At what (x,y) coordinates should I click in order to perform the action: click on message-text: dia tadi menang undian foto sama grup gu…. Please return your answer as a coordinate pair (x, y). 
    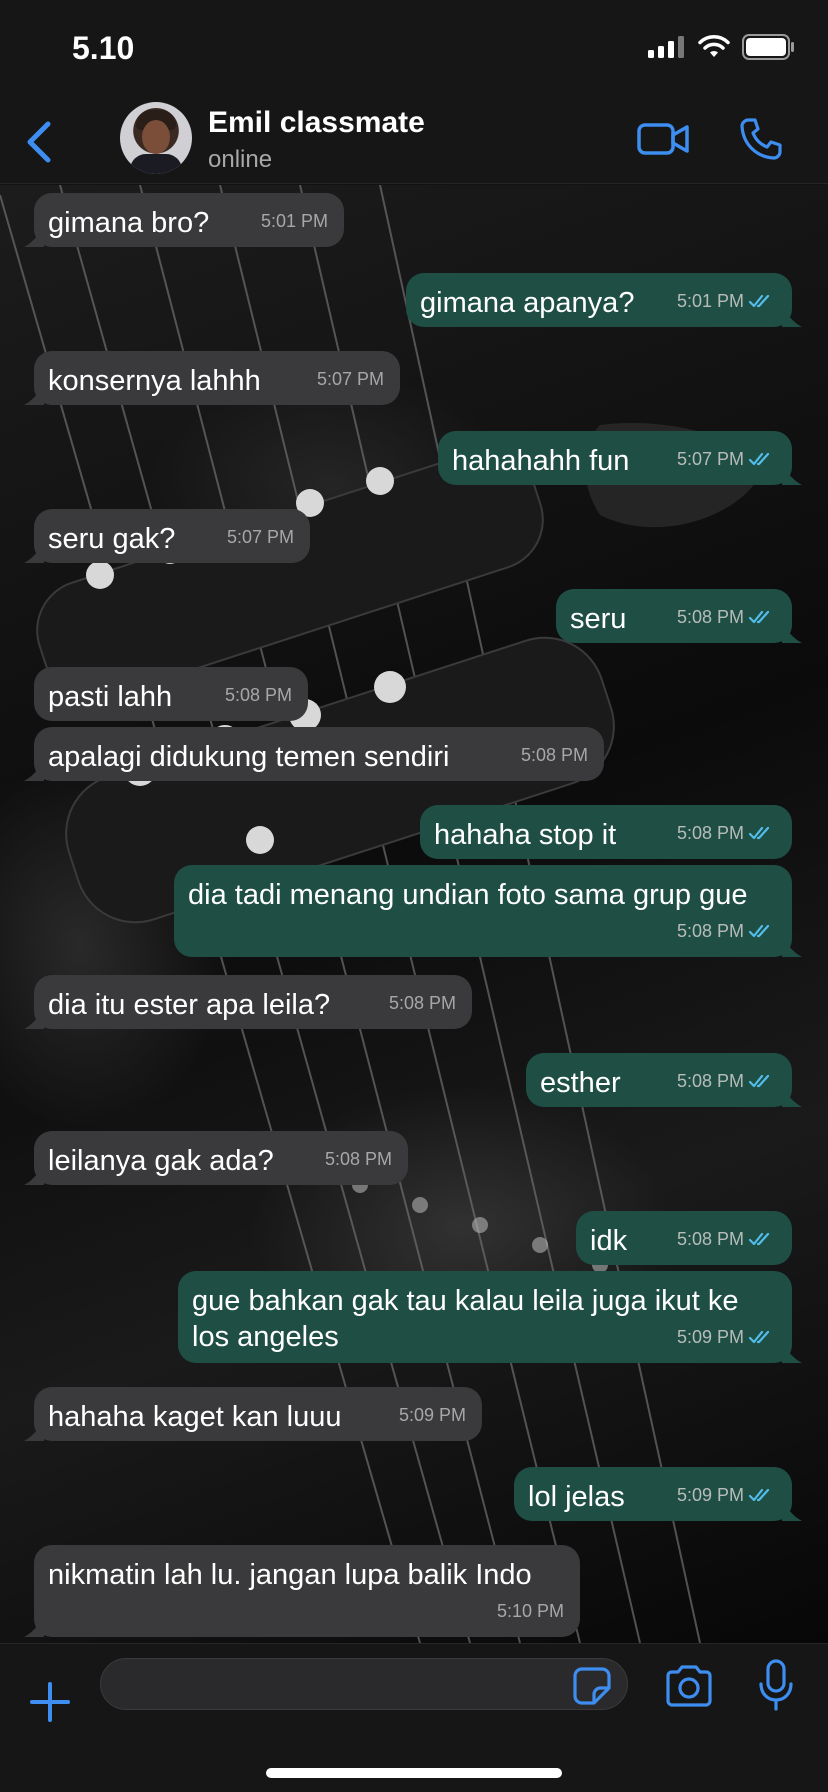
    Looking at the image, I should click on (468, 895).